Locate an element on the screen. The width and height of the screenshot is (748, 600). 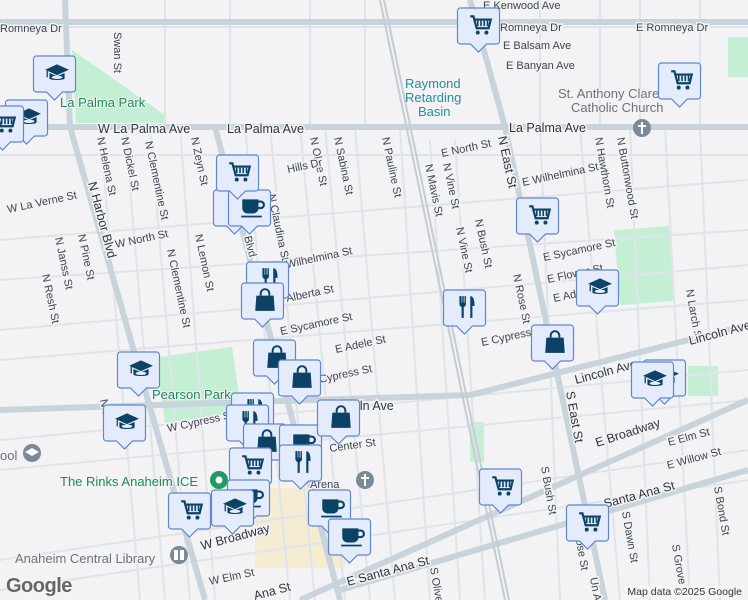
poi-label: ool is located at coordinates (8, 455).